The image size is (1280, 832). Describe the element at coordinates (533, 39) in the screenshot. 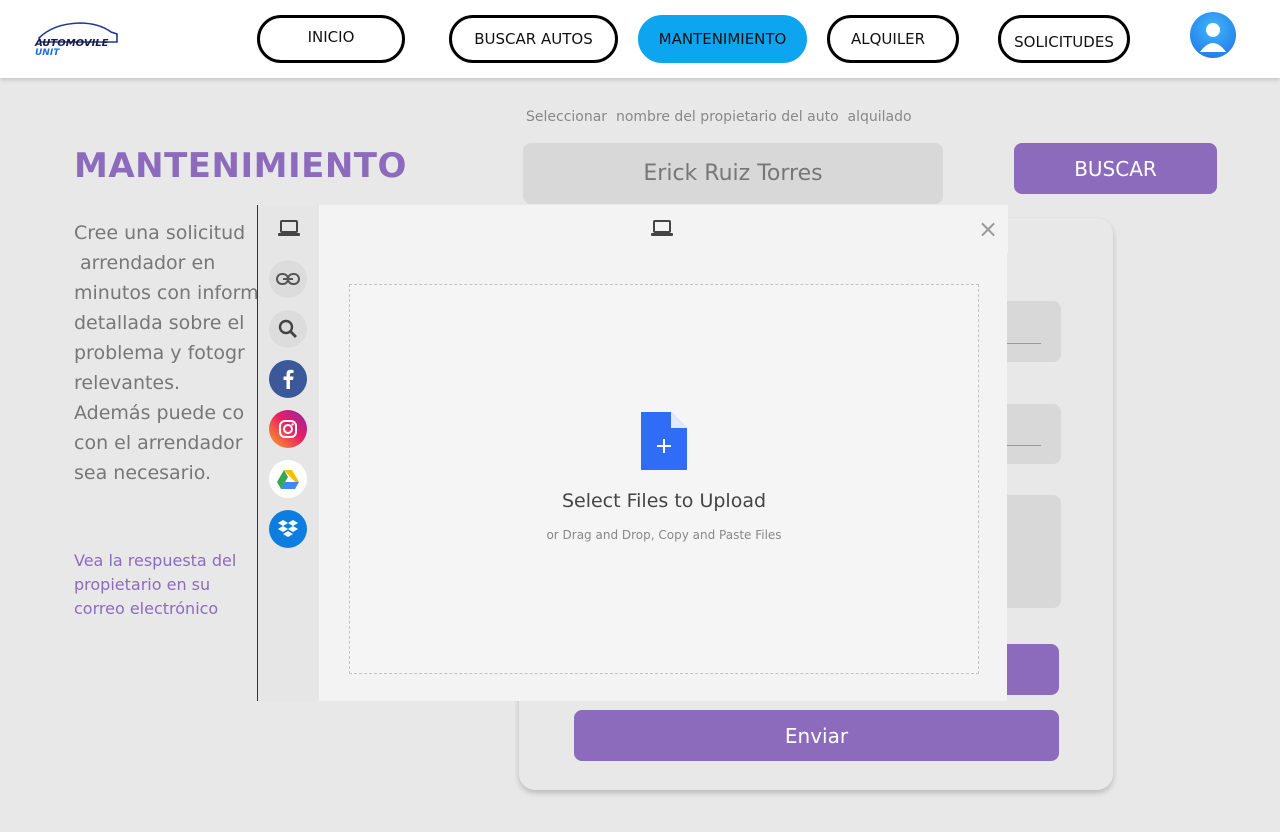

I see `nav-buscar-autos: BUSCAR AUTOS` at that location.